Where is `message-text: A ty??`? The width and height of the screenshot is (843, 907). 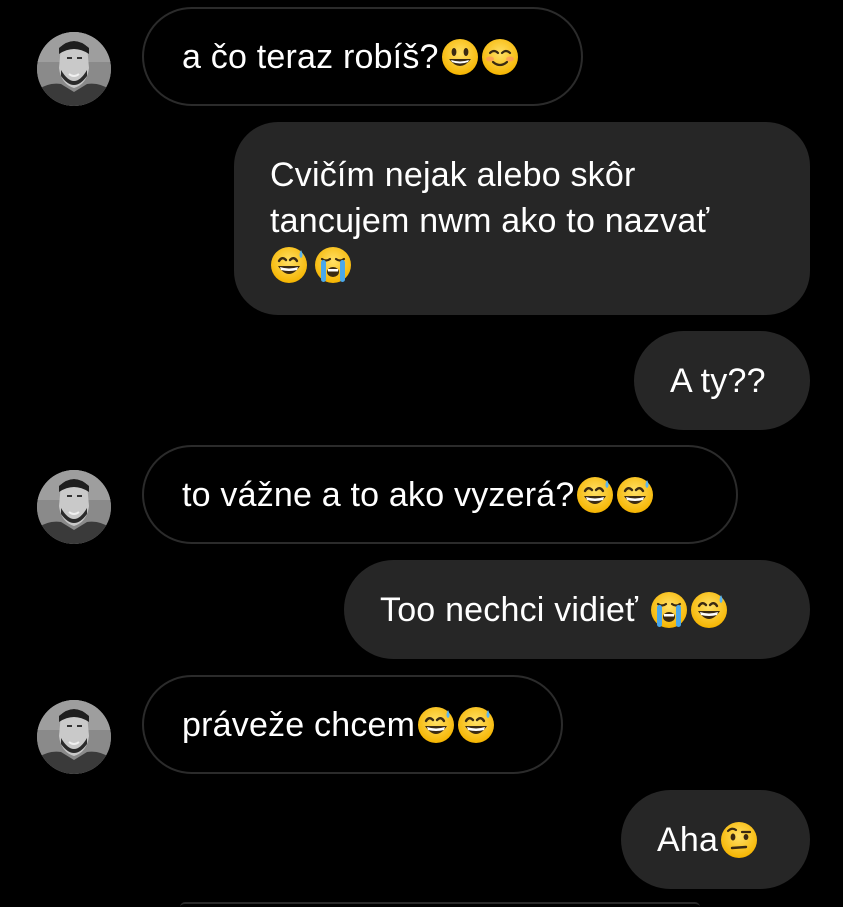
message-text: A ty?? is located at coordinates (718, 380).